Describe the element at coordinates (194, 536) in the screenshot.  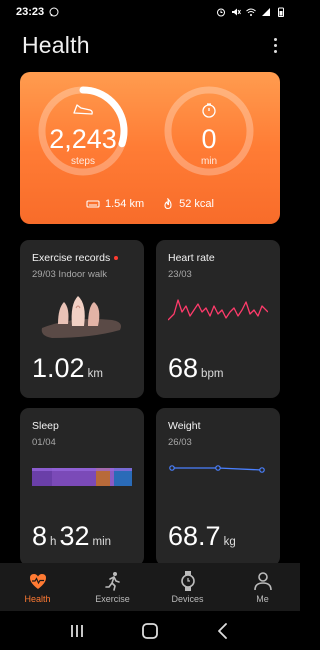
I see `weight-value: 68.7` at that location.